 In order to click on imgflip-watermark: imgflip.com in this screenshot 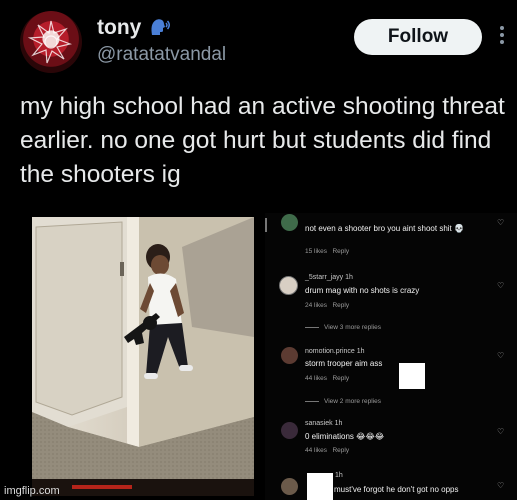, I will do `click(32, 491)`.